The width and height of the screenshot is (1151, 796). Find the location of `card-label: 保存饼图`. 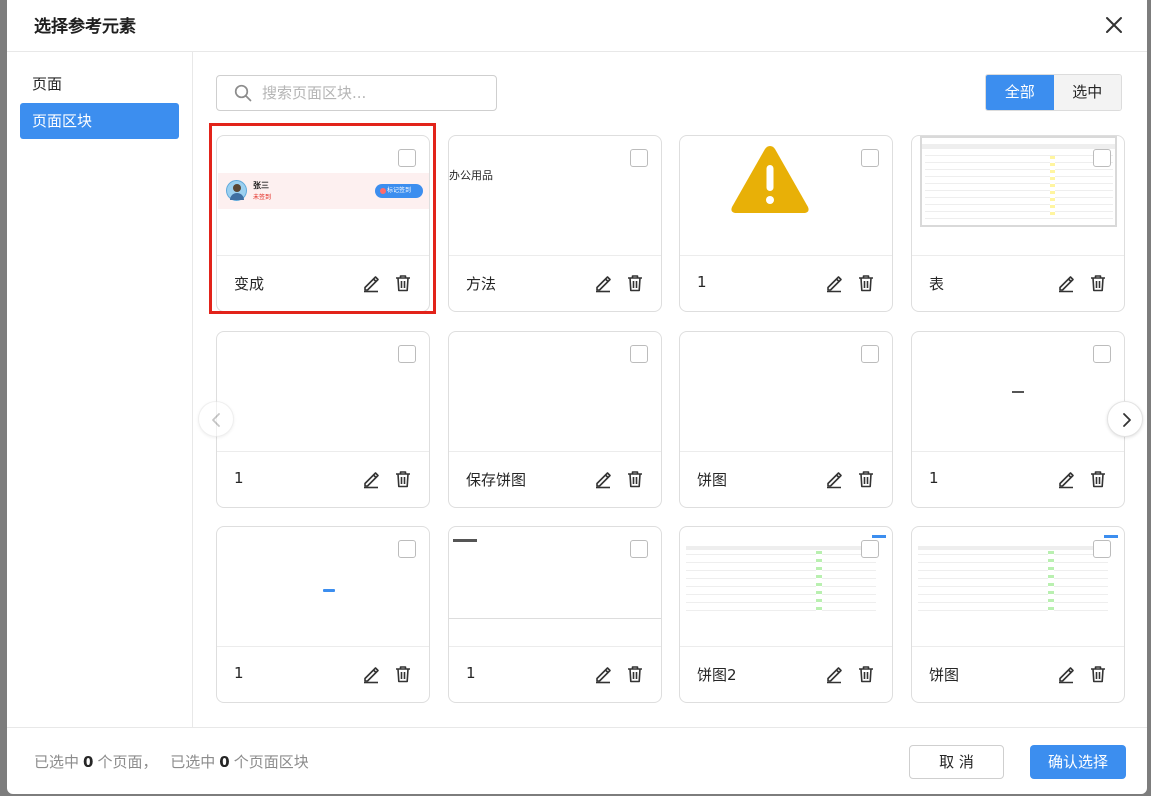

card-label: 保存饼图 is located at coordinates (496, 480).